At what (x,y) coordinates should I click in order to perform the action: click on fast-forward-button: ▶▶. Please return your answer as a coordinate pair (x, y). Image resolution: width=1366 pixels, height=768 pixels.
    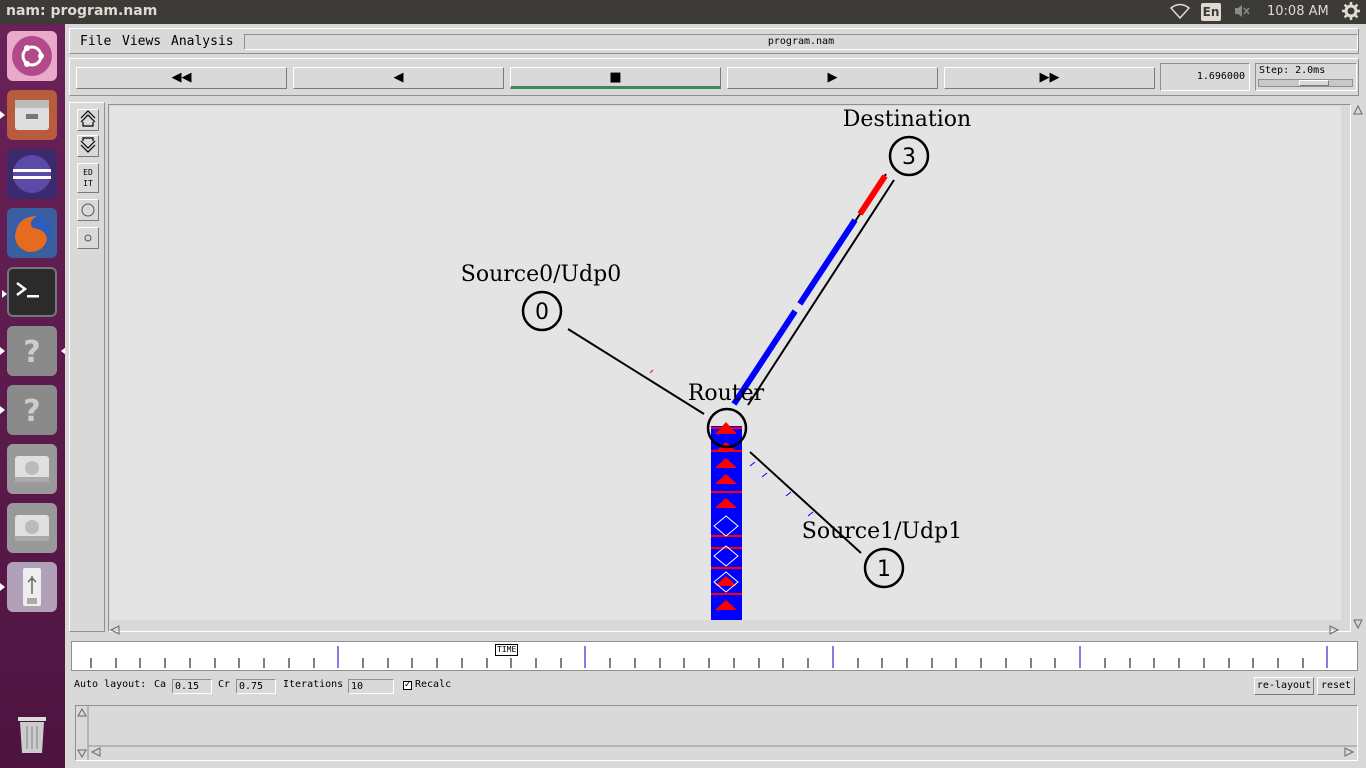
    Looking at the image, I should click on (1049, 78).